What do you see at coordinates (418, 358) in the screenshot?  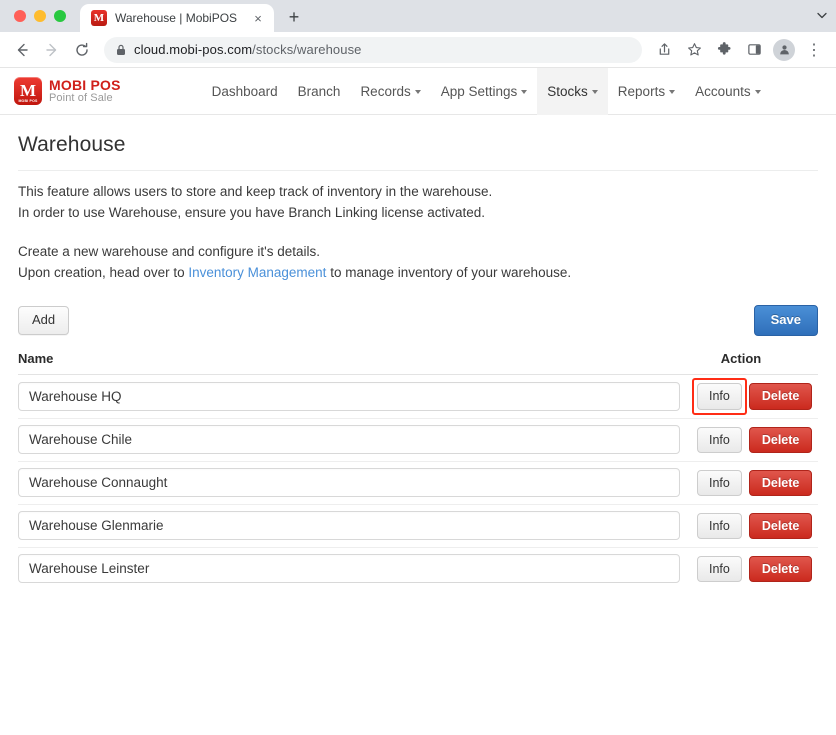 I see `table-header-row: Name Action` at bounding box center [418, 358].